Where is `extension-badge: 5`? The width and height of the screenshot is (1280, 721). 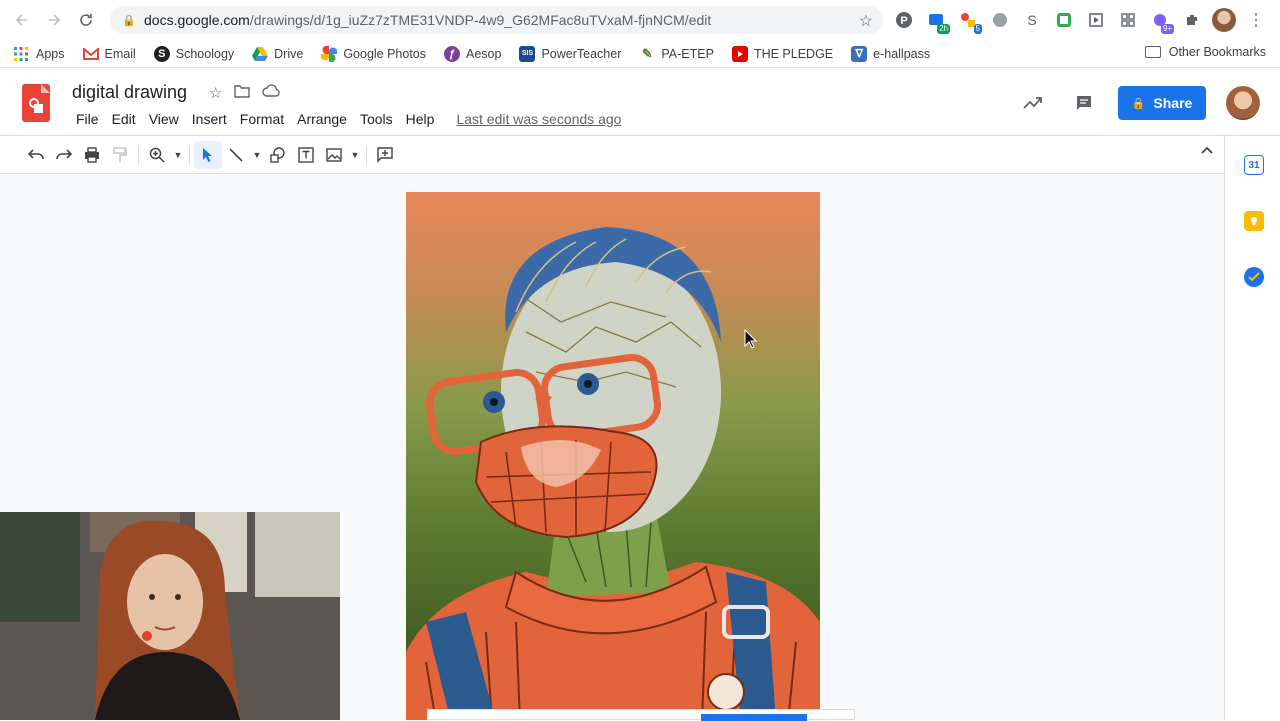 extension-badge: 5 is located at coordinates (977, 29).